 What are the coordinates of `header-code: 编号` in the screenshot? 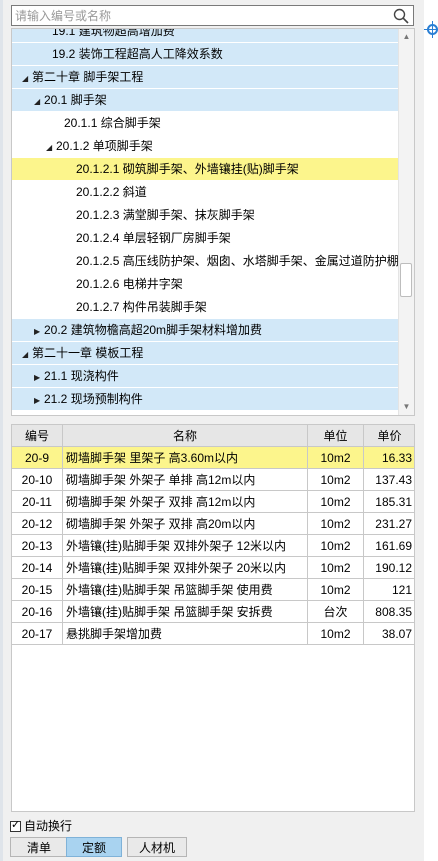 It's located at (37, 436).